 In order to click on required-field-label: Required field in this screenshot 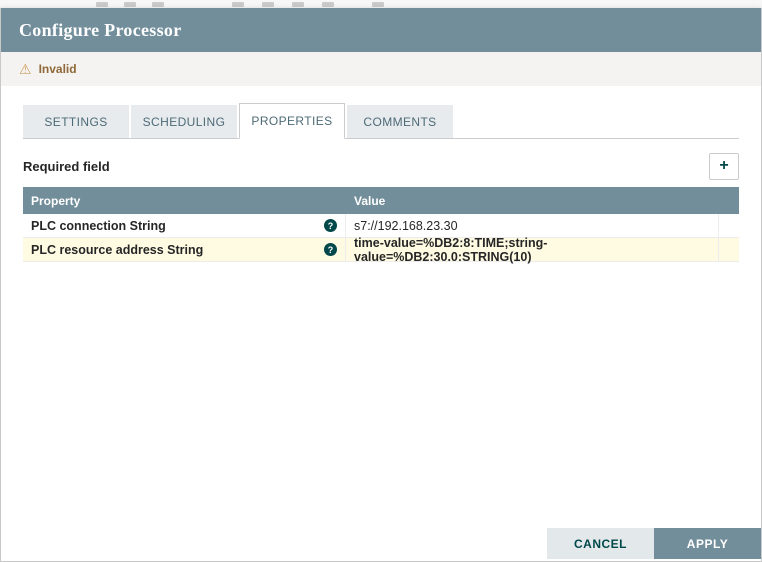, I will do `click(66, 166)`.